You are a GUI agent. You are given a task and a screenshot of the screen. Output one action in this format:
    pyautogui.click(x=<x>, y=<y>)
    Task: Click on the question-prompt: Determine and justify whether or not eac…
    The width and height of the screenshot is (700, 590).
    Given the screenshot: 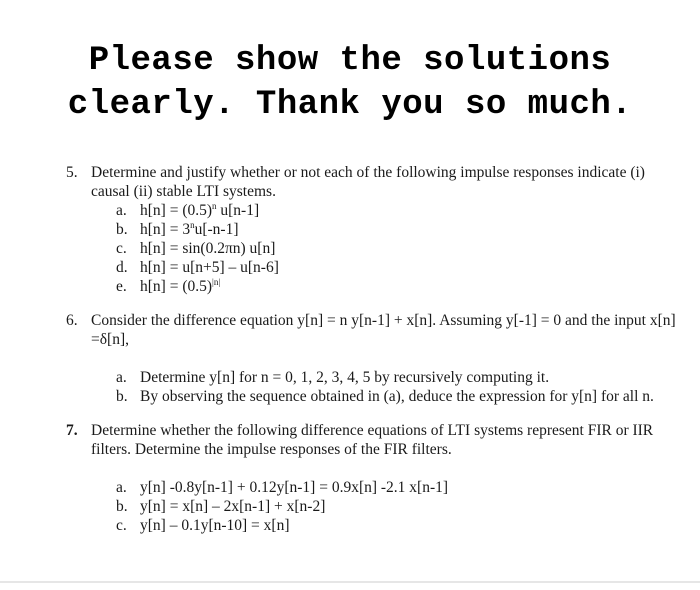 What is the action you would take?
    pyautogui.click(x=368, y=182)
    